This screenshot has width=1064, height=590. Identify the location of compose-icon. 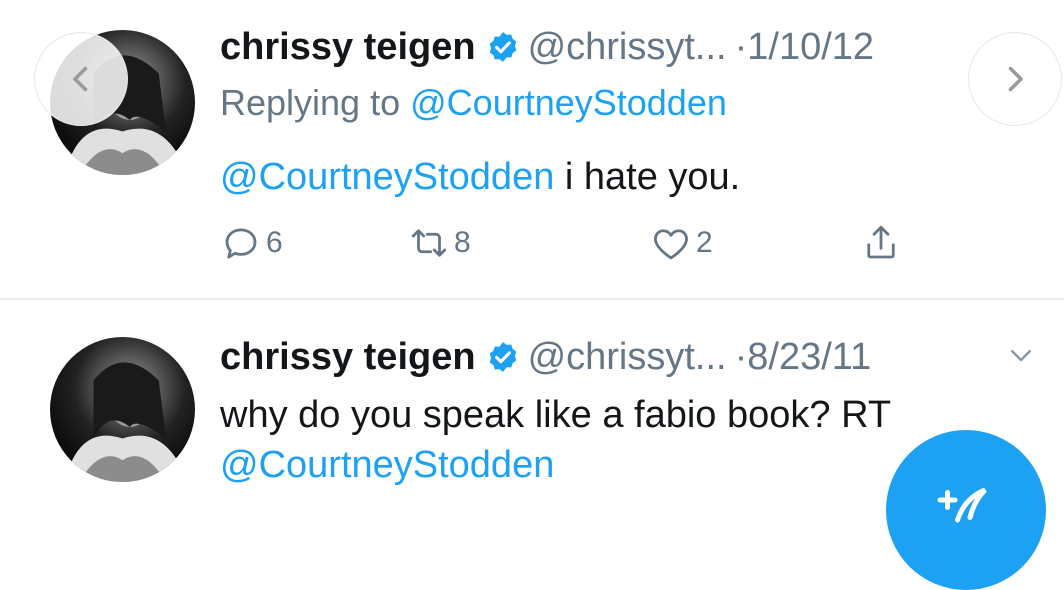
(962, 505).